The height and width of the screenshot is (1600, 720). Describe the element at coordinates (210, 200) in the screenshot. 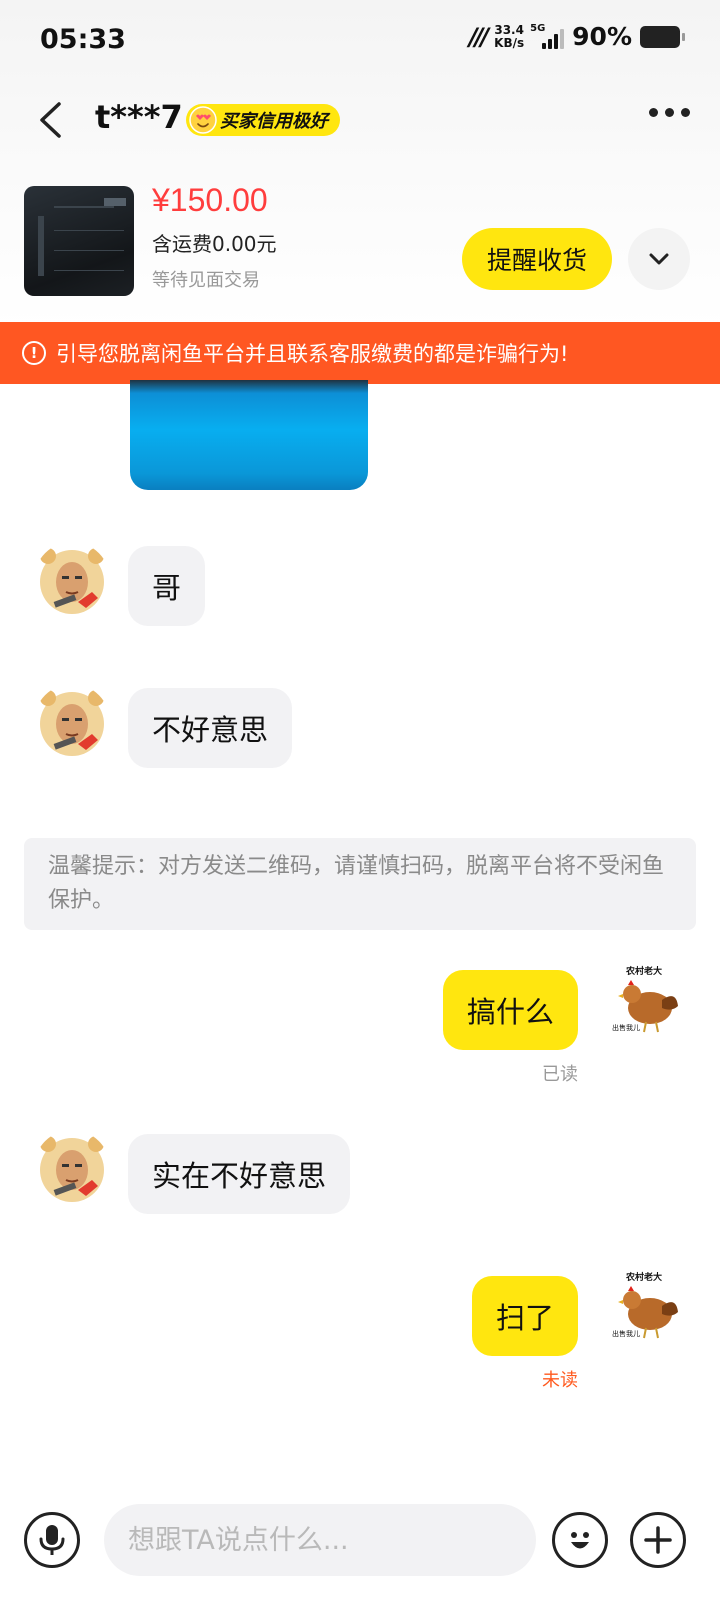

I see `product-price: ¥150.00` at that location.